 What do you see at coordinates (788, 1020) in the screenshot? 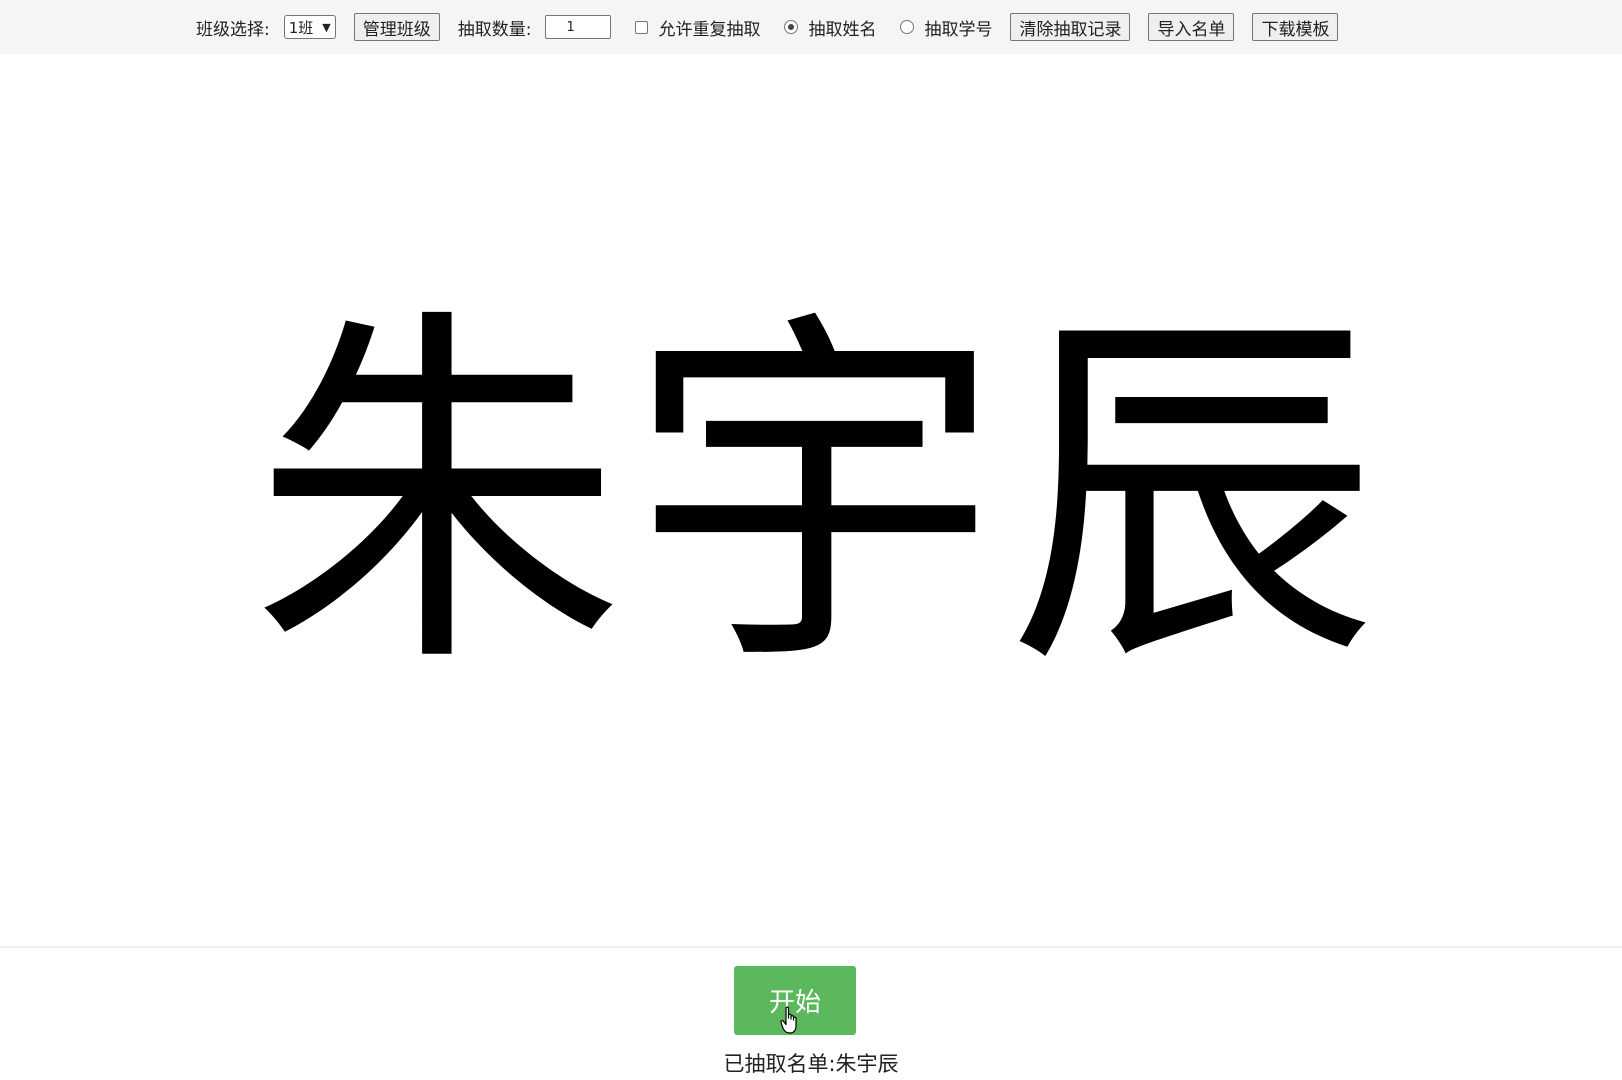
I see `hand-pointer-icon` at bounding box center [788, 1020].